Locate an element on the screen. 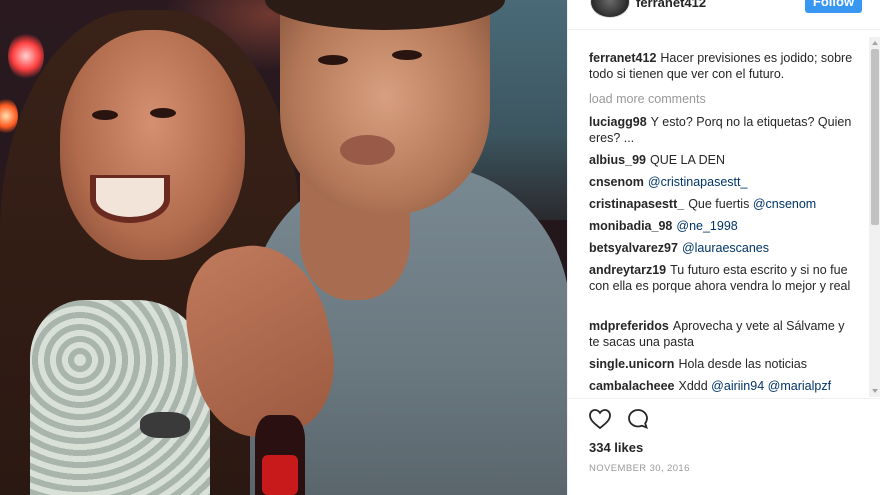 The height and width of the screenshot is (495, 880). list-item: cristinapasestt_ Que fuertis @cnsenom is located at coordinates (723, 204).